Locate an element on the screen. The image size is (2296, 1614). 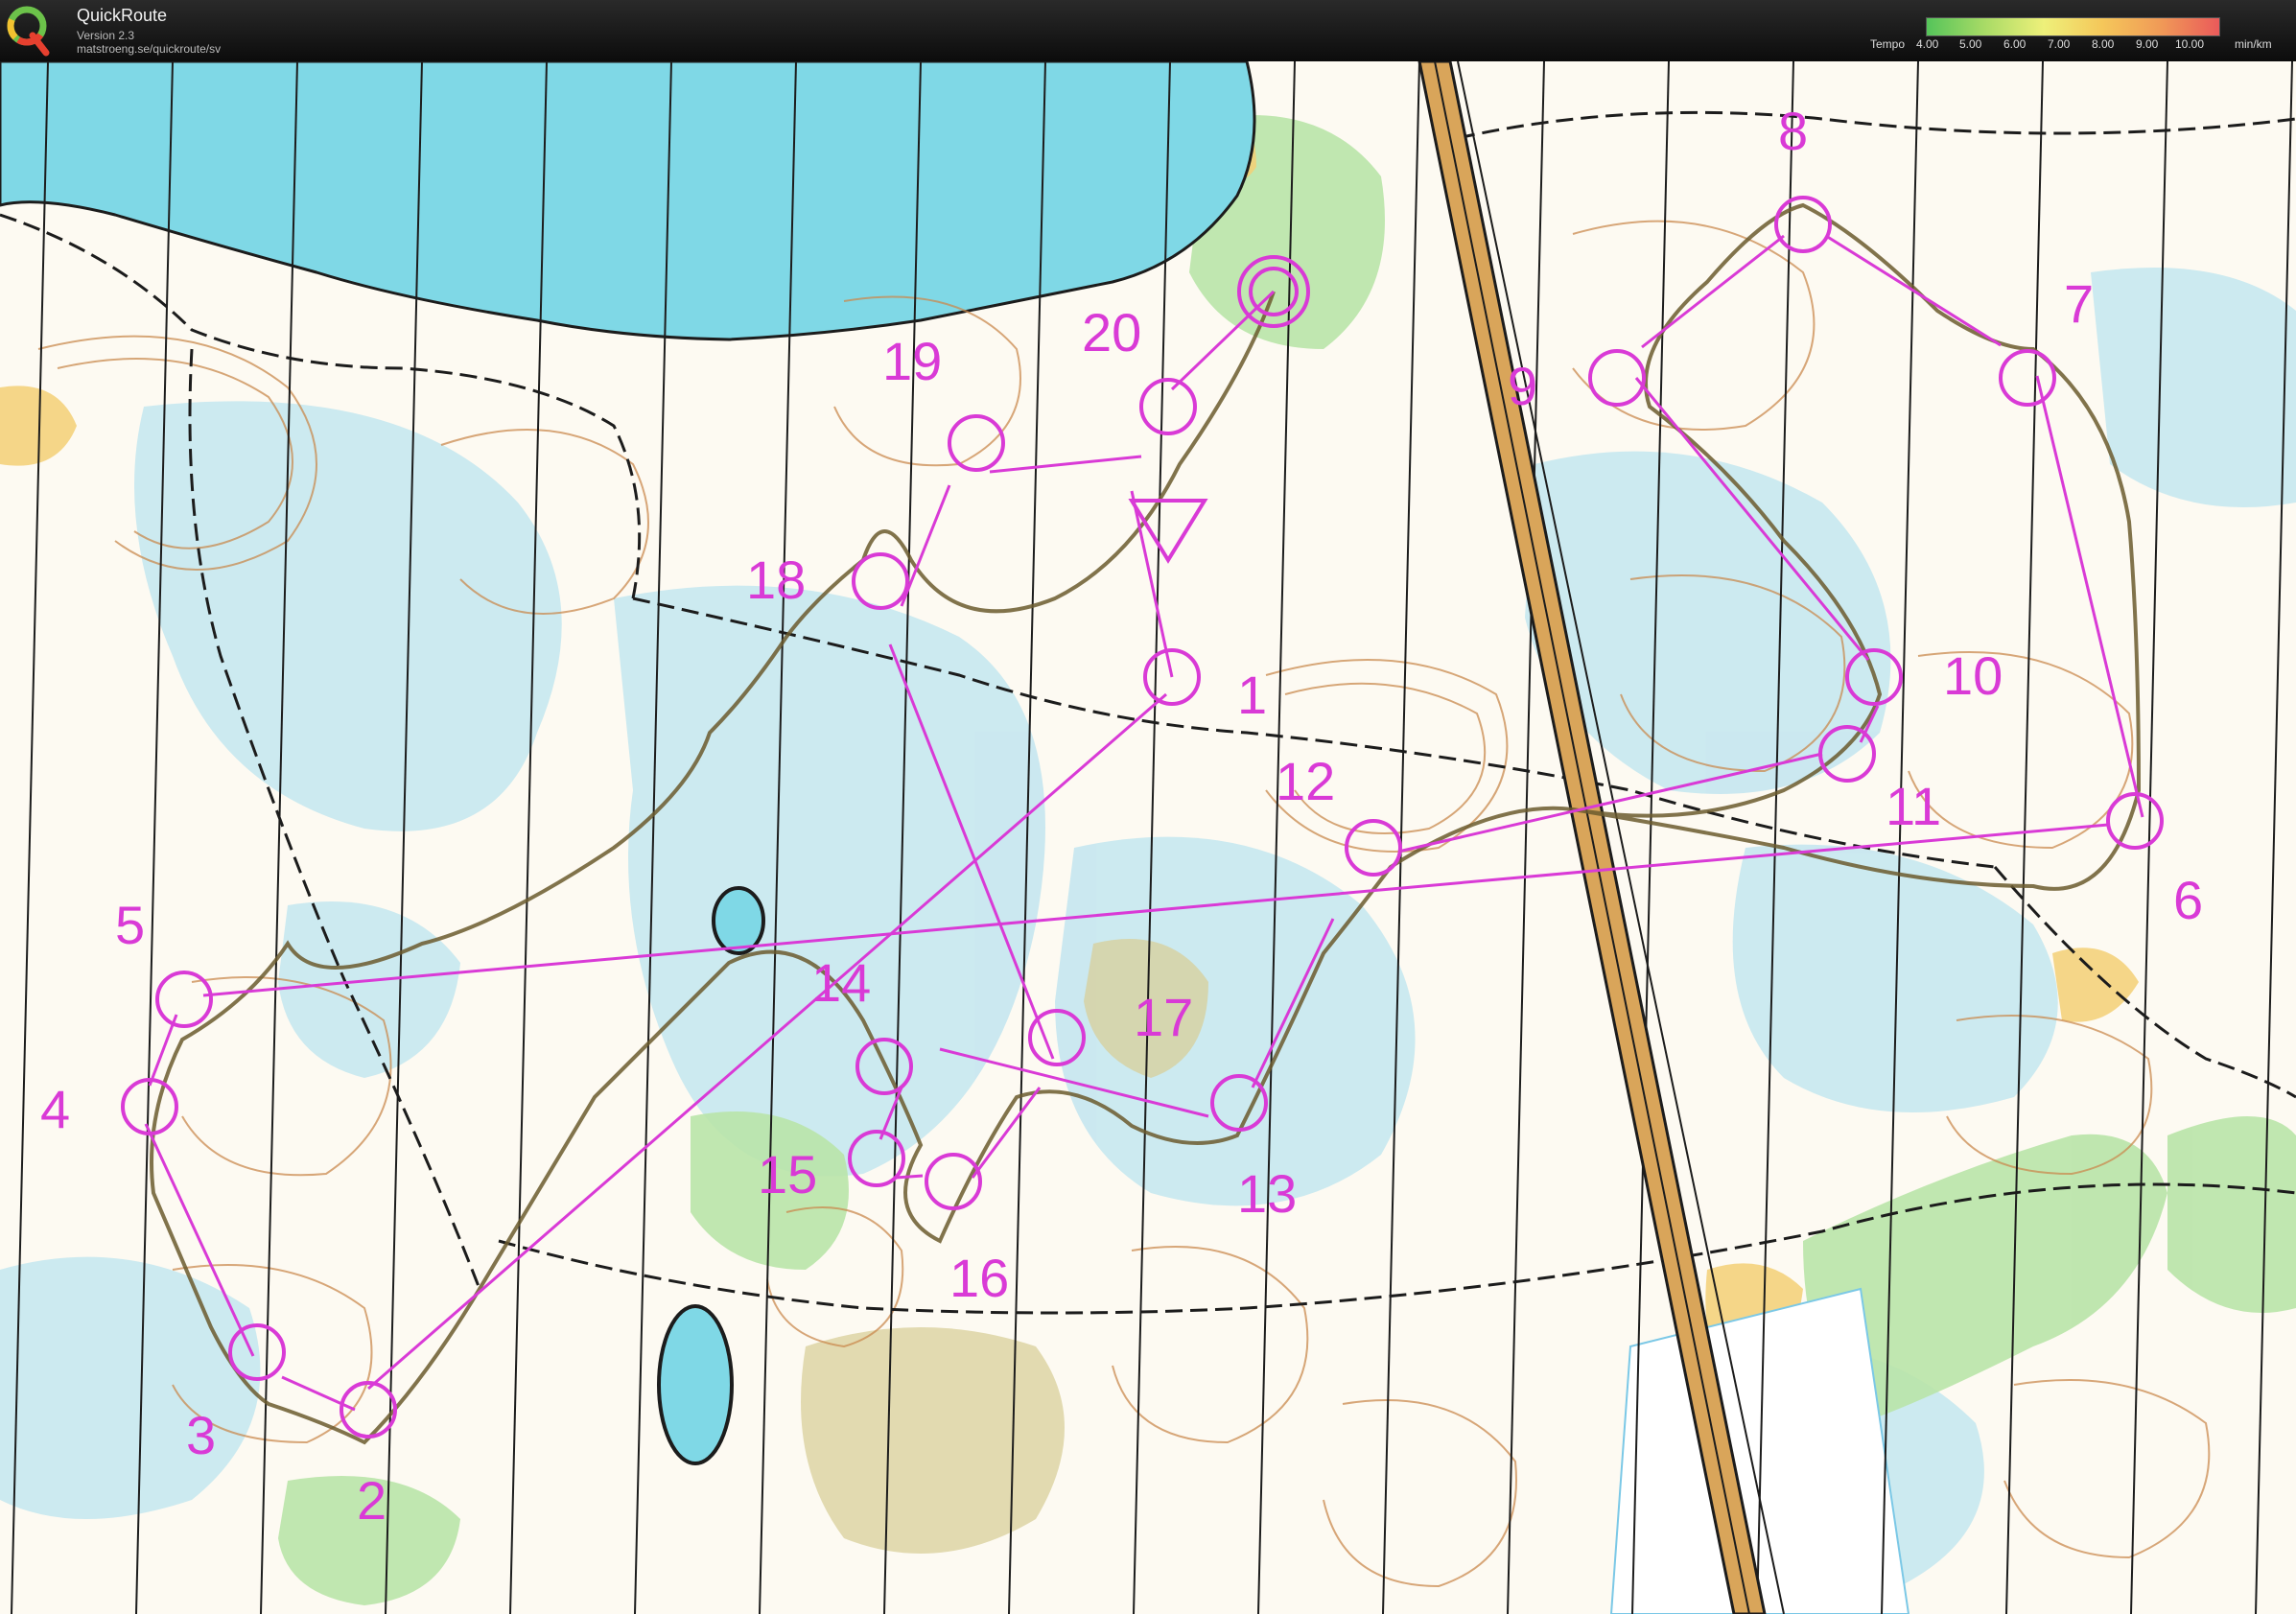
control-number-4: 4 is located at coordinates (55, 1109).